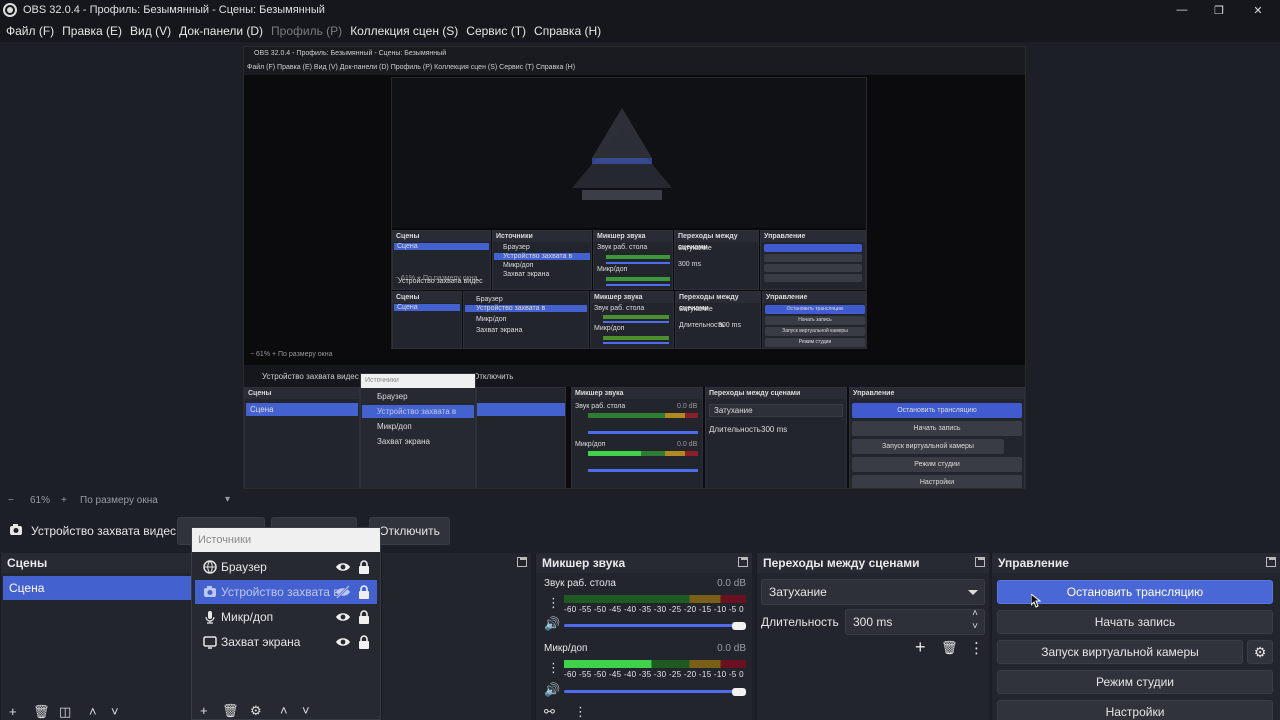  Describe the element at coordinates (949, 648) in the screenshot. I see `remove-transition-icon: 🗑` at that location.